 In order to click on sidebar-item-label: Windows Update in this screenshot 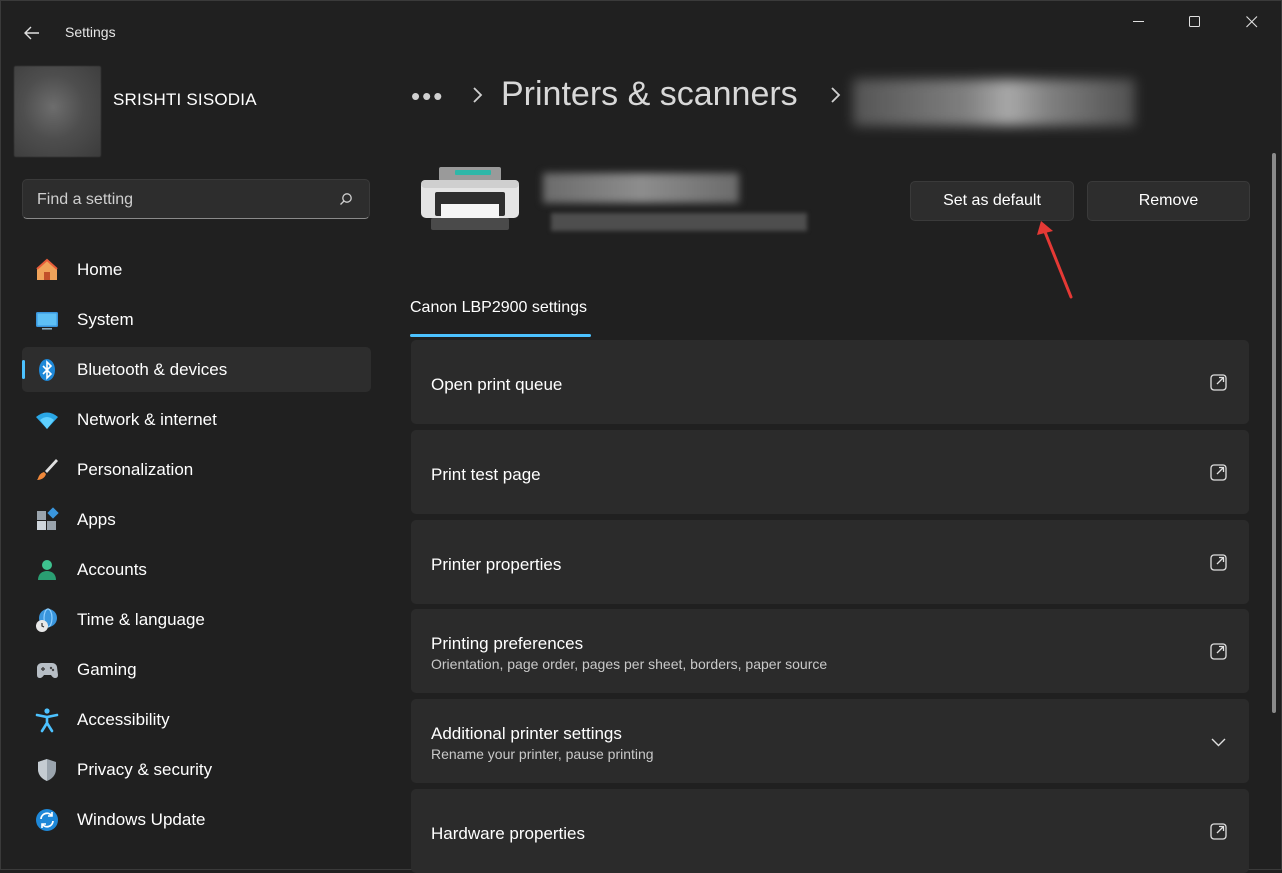, I will do `click(141, 819)`.